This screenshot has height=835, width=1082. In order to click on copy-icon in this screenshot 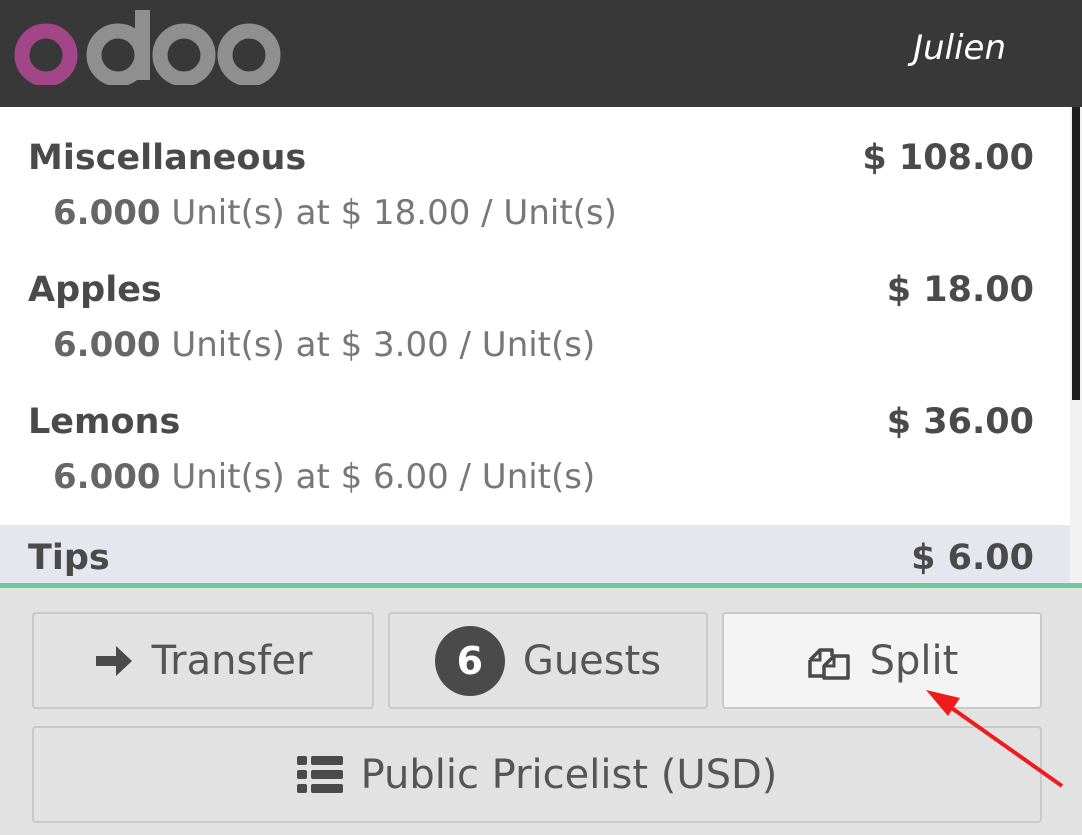, I will do `click(828, 663)`.